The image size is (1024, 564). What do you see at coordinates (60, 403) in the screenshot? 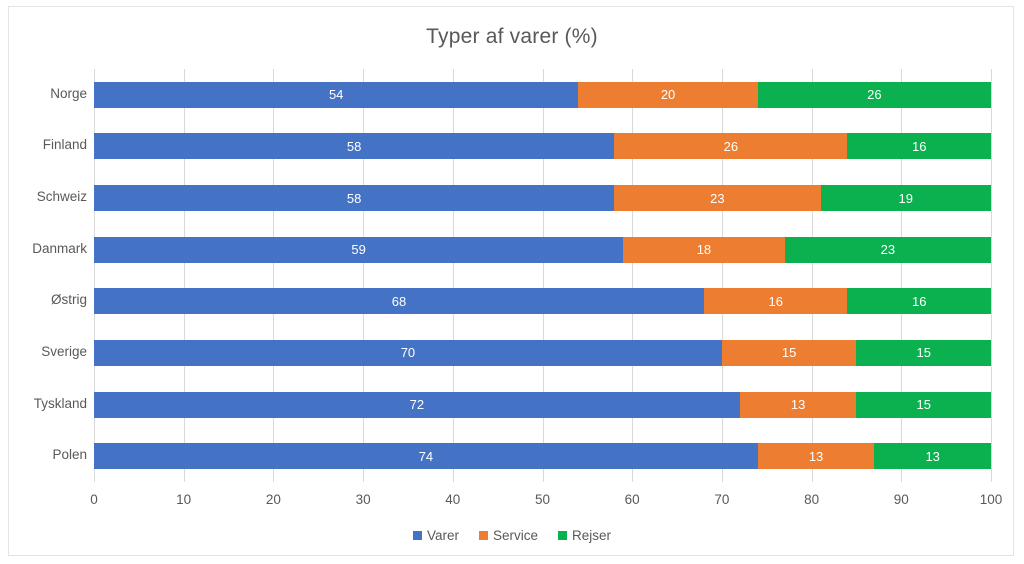
I see `category-label-tyskland: Tyskland` at bounding box center [60, 403].